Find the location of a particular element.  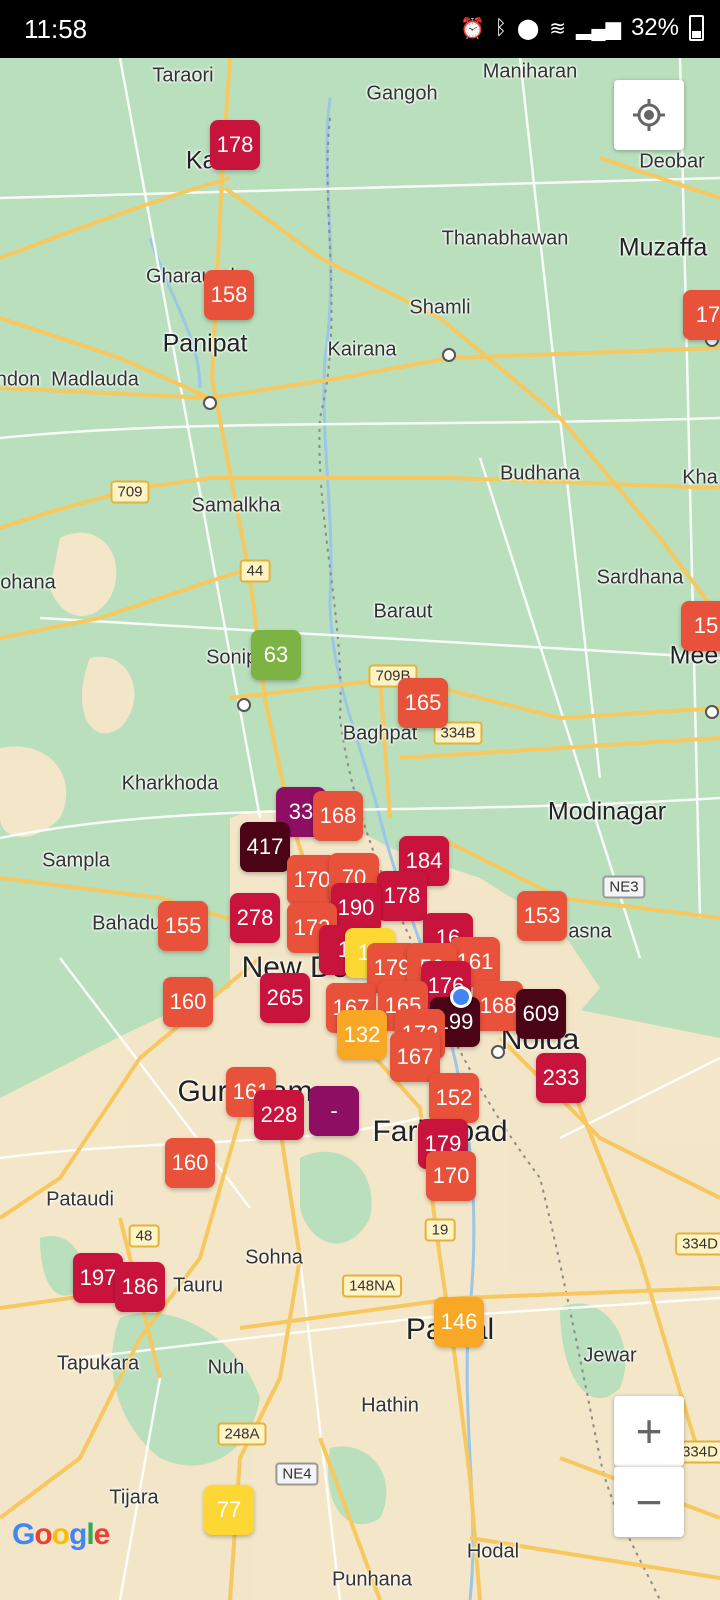

status-icons: ⏰ ᛒ ⬤ ≋ ▂▄▆ 32% is located at coordinates (582, 28).